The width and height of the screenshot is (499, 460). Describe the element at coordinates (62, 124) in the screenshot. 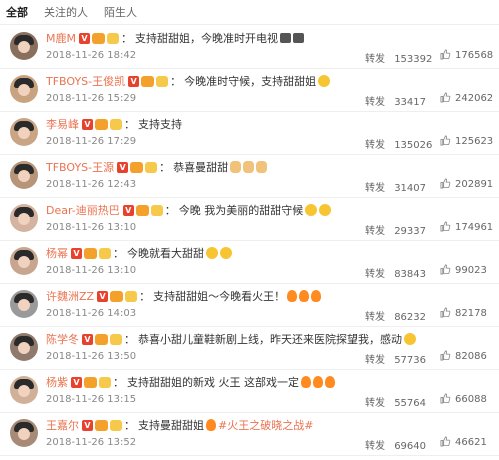

I see `username-link: 李易峰` at that location.